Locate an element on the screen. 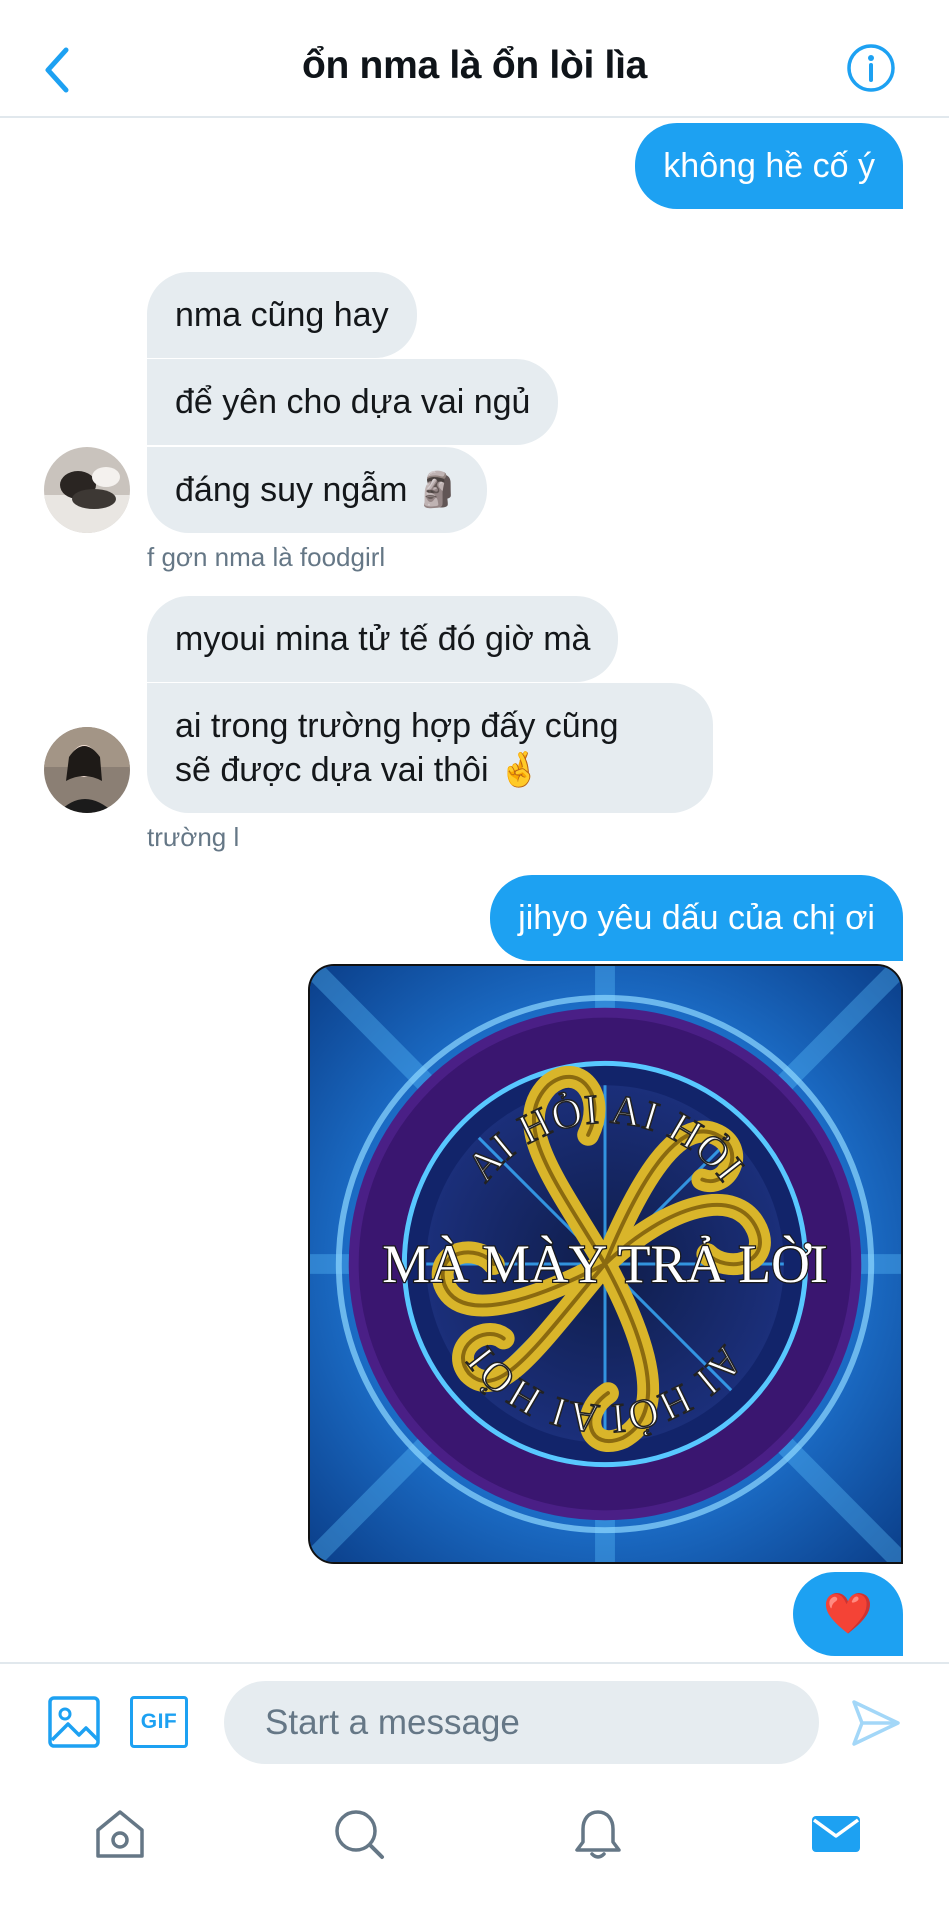  incoming-message-bubble: nma cũng hay is located at coordinates (282, 315).